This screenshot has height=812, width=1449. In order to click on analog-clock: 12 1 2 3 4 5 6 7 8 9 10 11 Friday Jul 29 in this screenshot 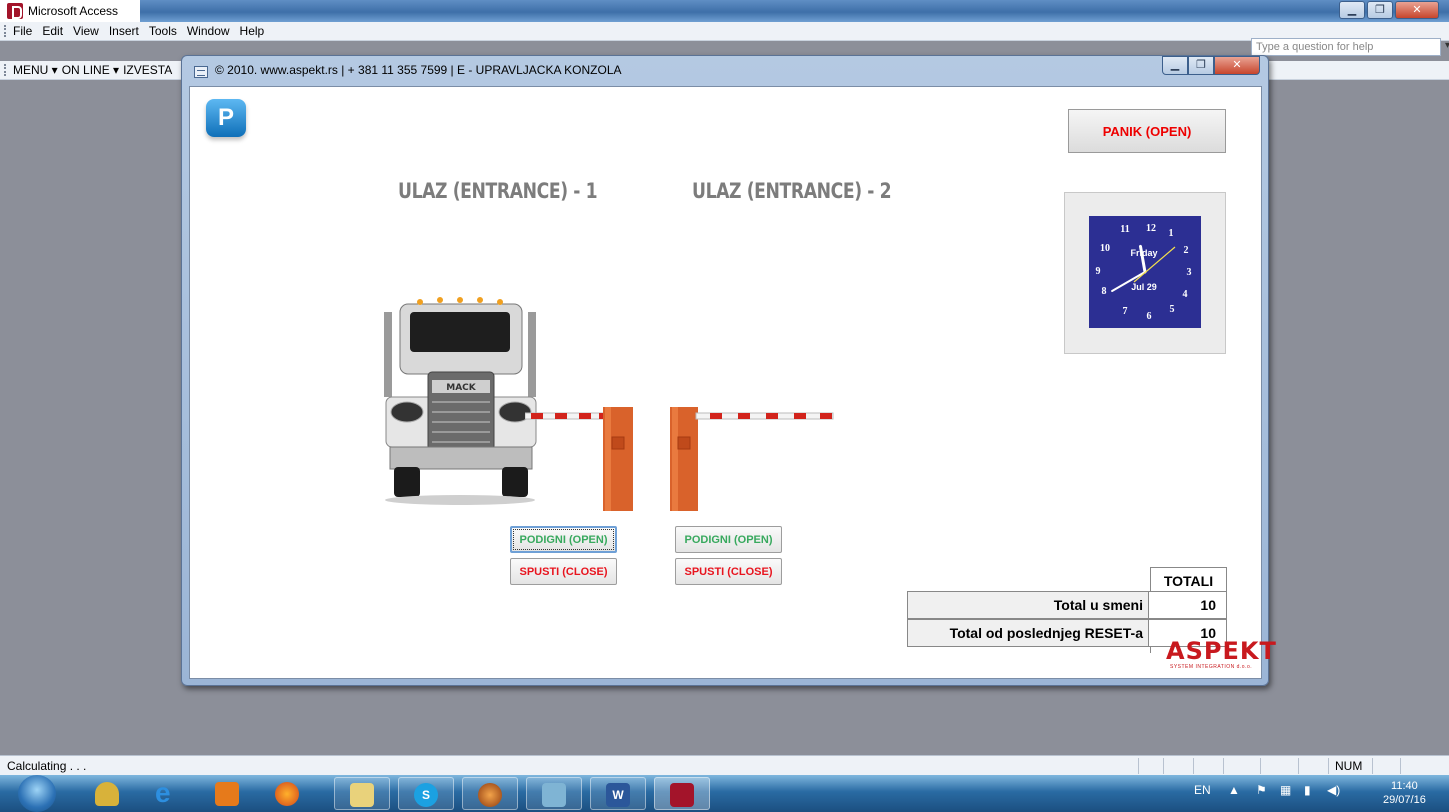, I will do `click(1145, 273)`.